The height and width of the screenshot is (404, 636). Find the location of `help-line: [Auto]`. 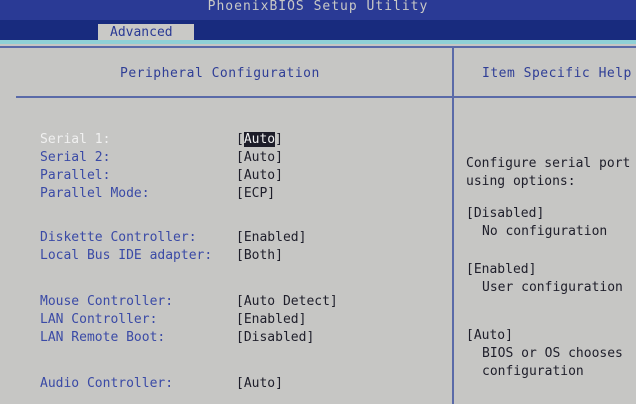

help-line: [Auto] is located at coordinates (489, 335).